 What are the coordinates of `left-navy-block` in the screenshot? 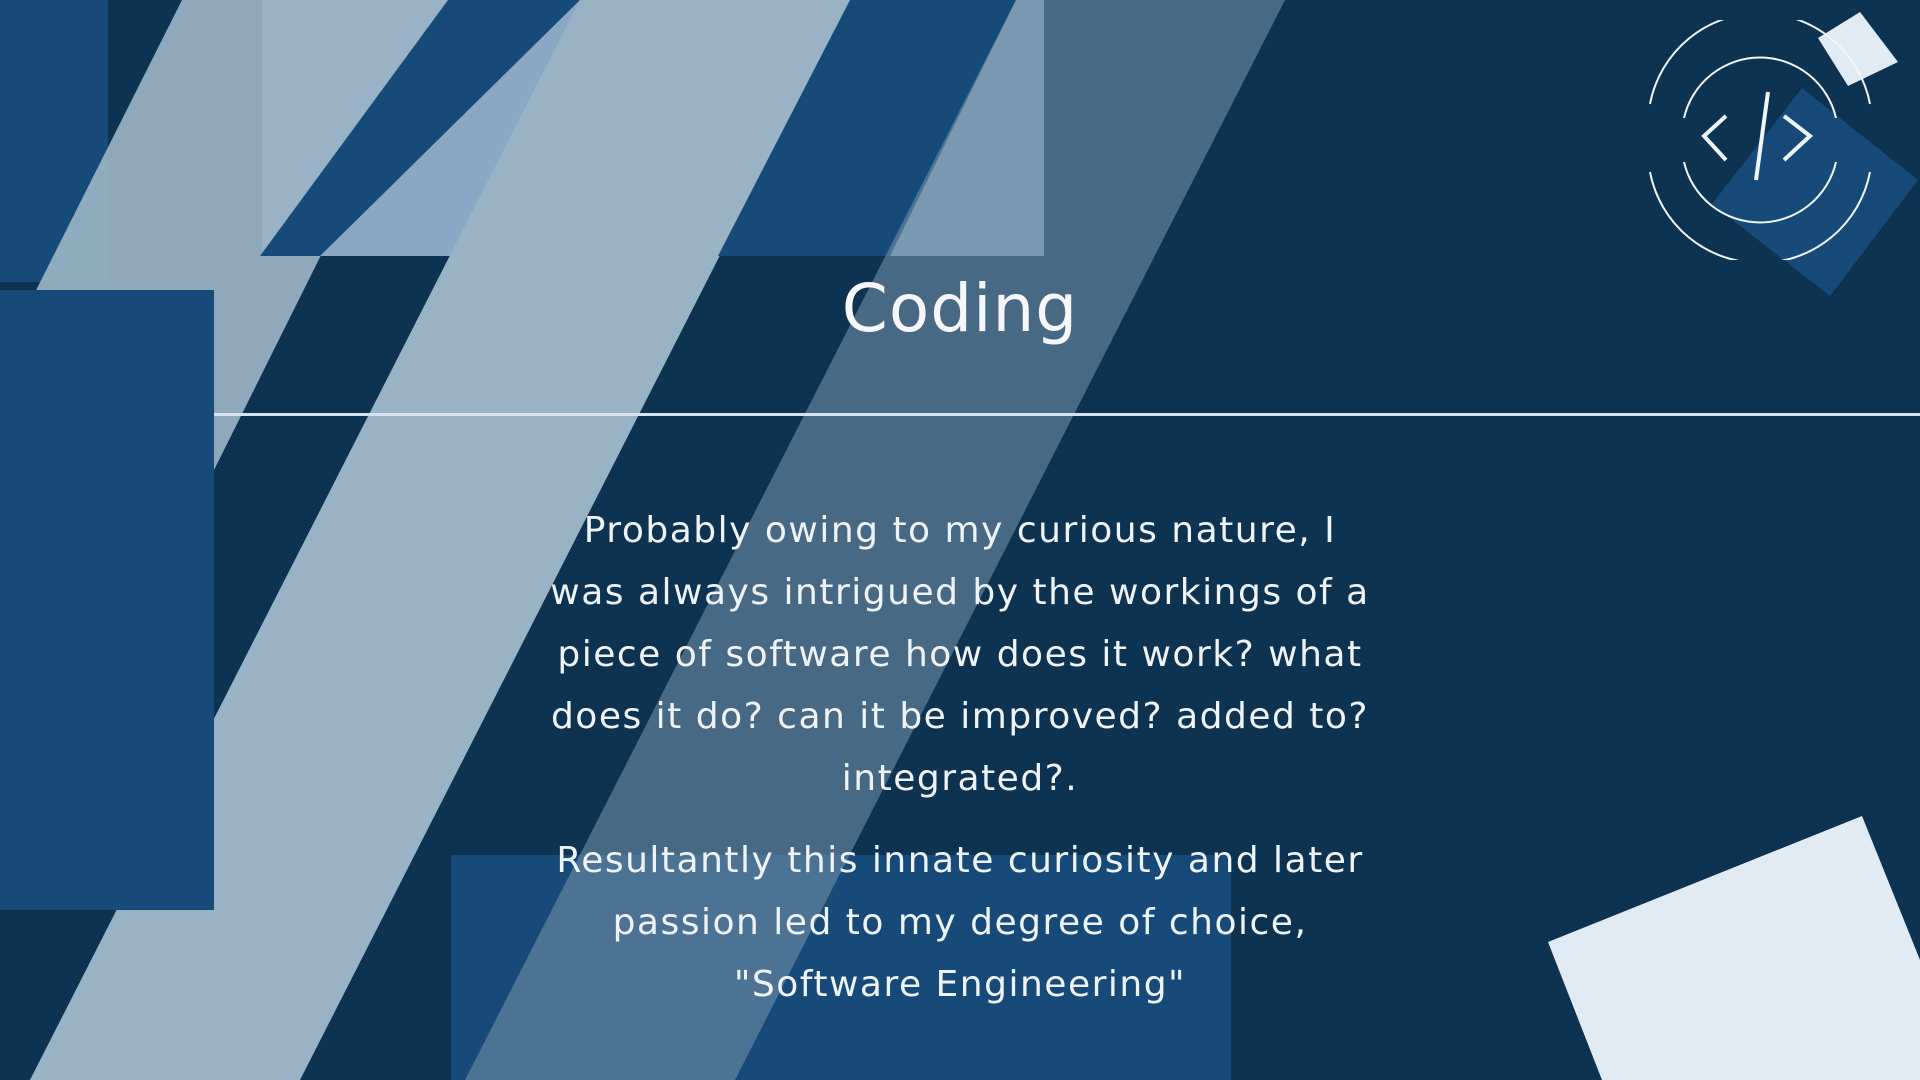 It's located at (107, 600).